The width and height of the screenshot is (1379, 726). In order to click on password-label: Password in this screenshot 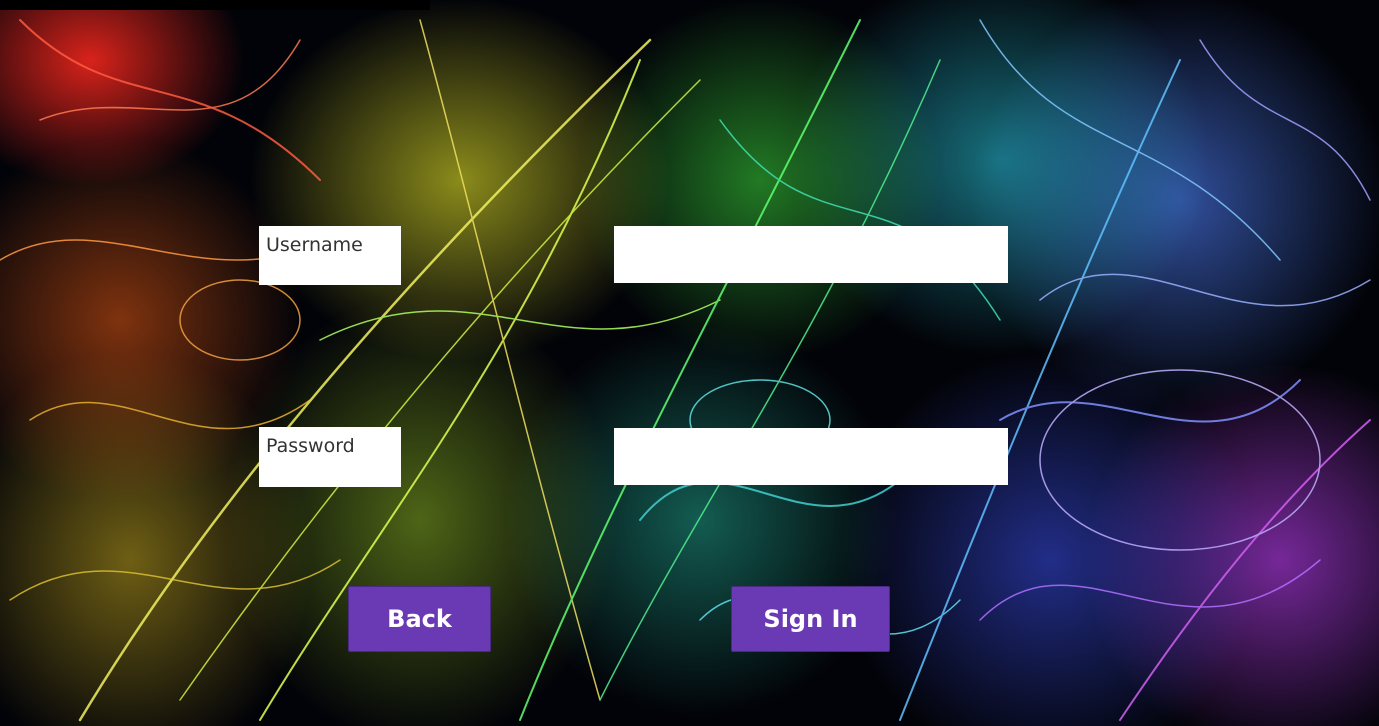, I will do `click(330, 457)`.